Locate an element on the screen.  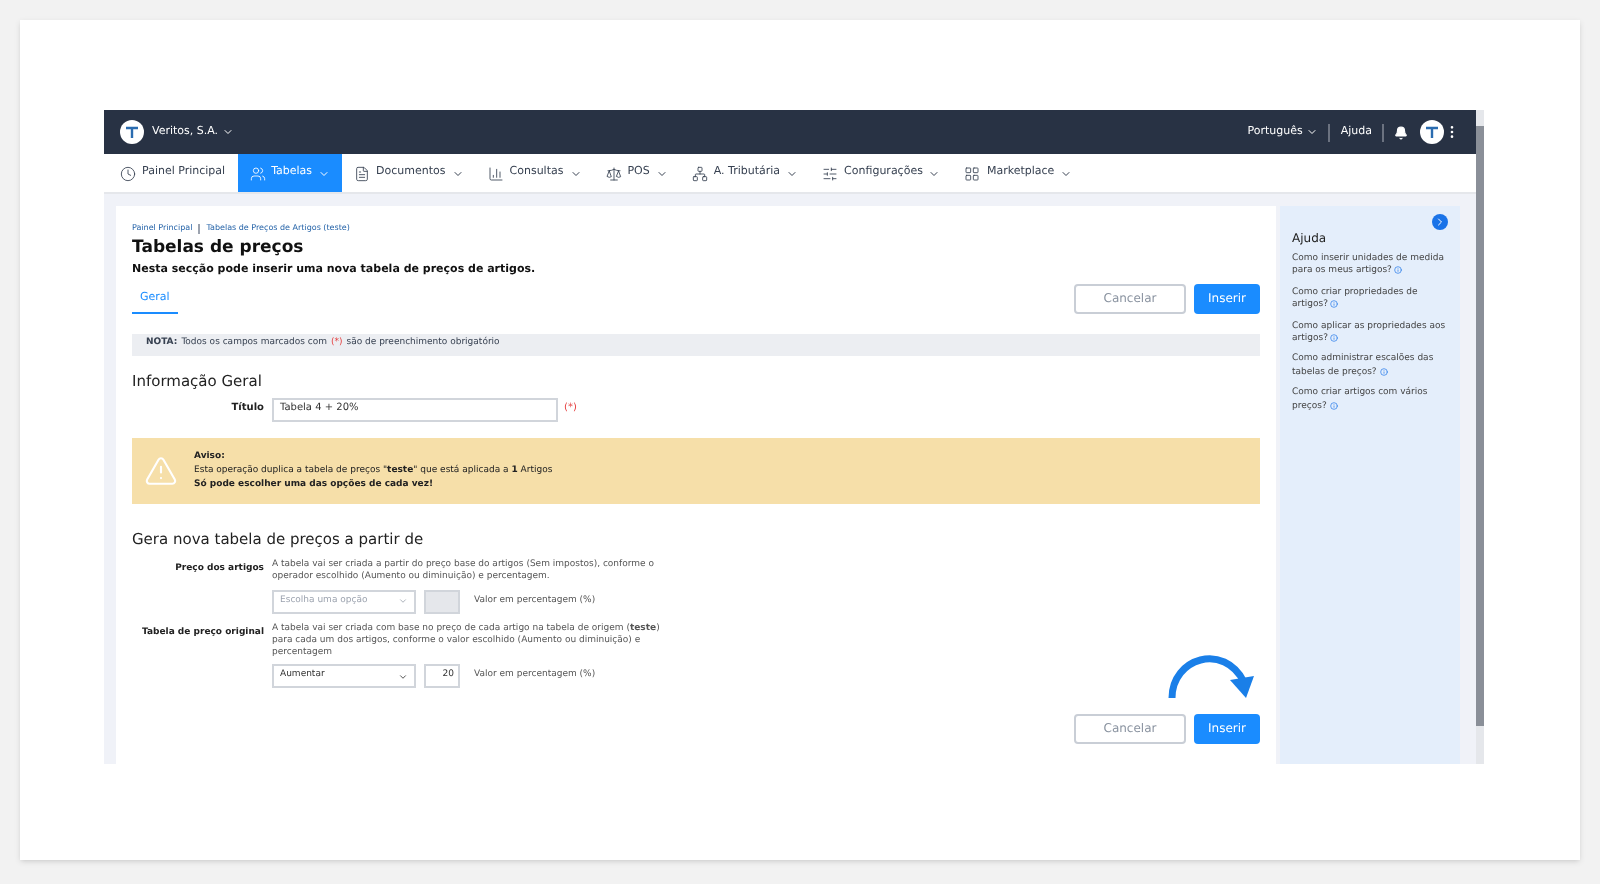
bar-chart-icon is located at coordinates (495, 173).